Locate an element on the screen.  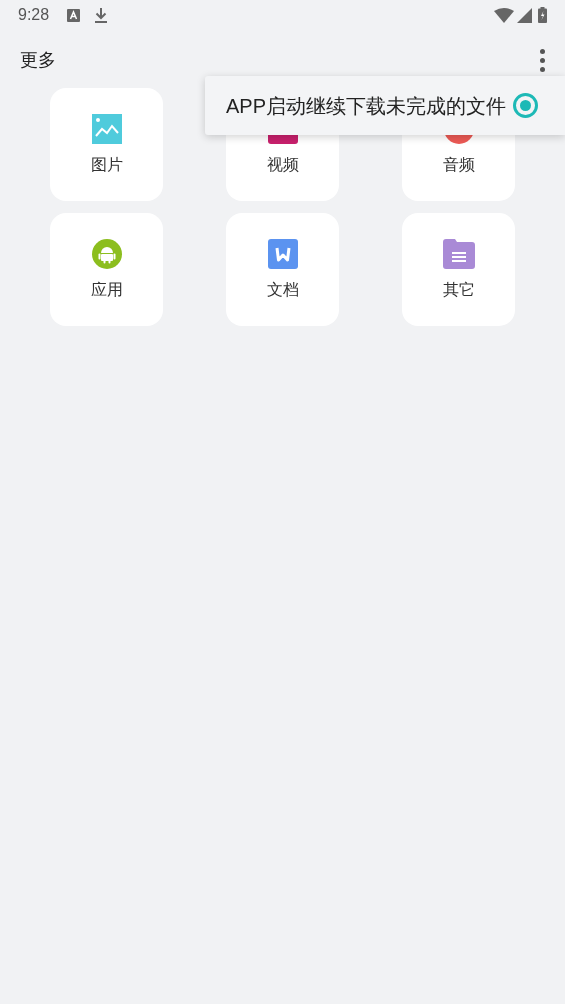
image-icon is located at coordinates (106, 129).